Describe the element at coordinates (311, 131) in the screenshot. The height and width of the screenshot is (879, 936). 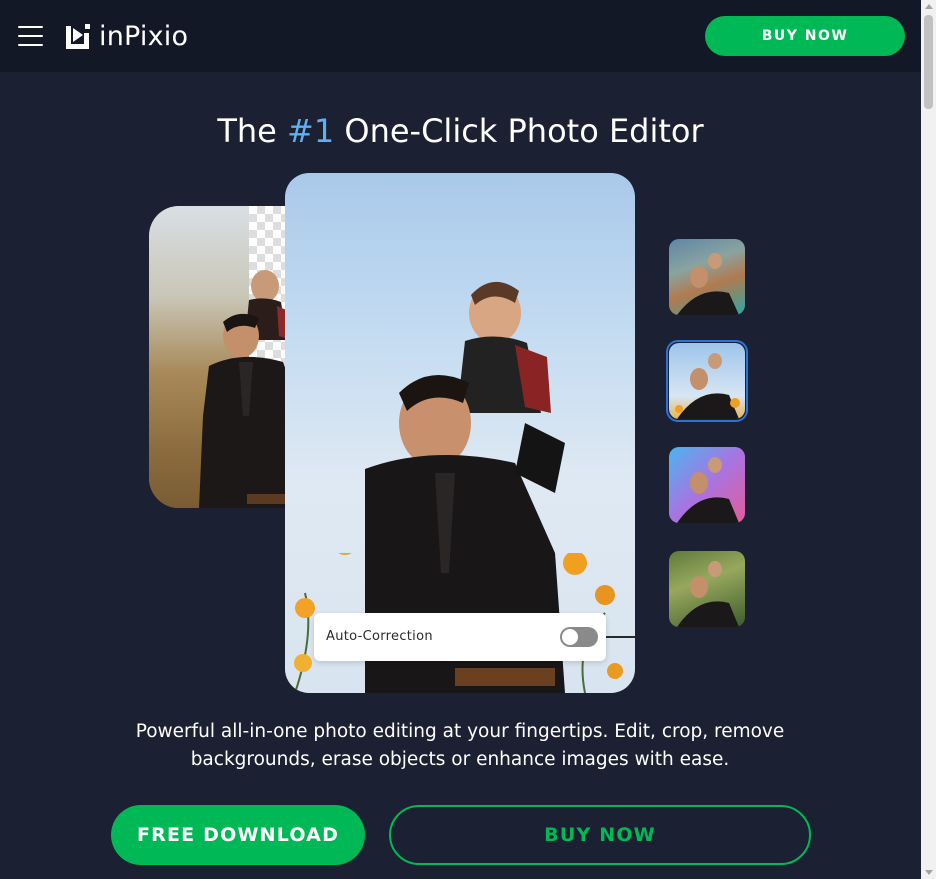
I see `title-accent: #1` at that location.